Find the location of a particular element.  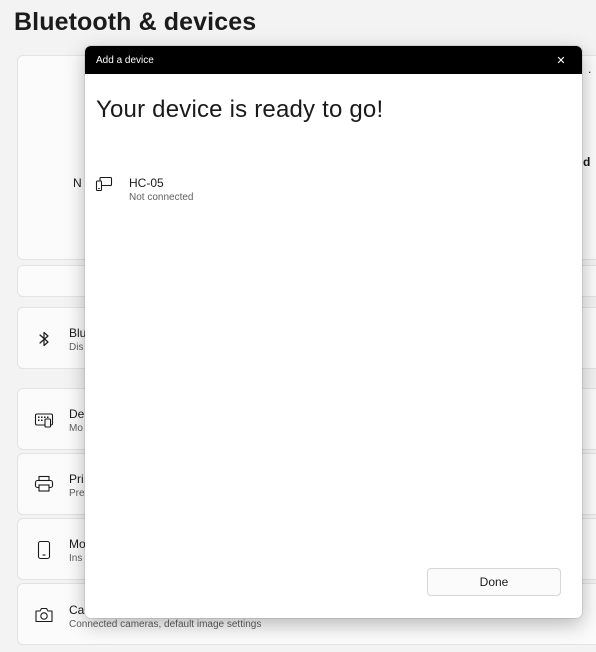

close-button: ✕ is located at coordinates (561, 60).